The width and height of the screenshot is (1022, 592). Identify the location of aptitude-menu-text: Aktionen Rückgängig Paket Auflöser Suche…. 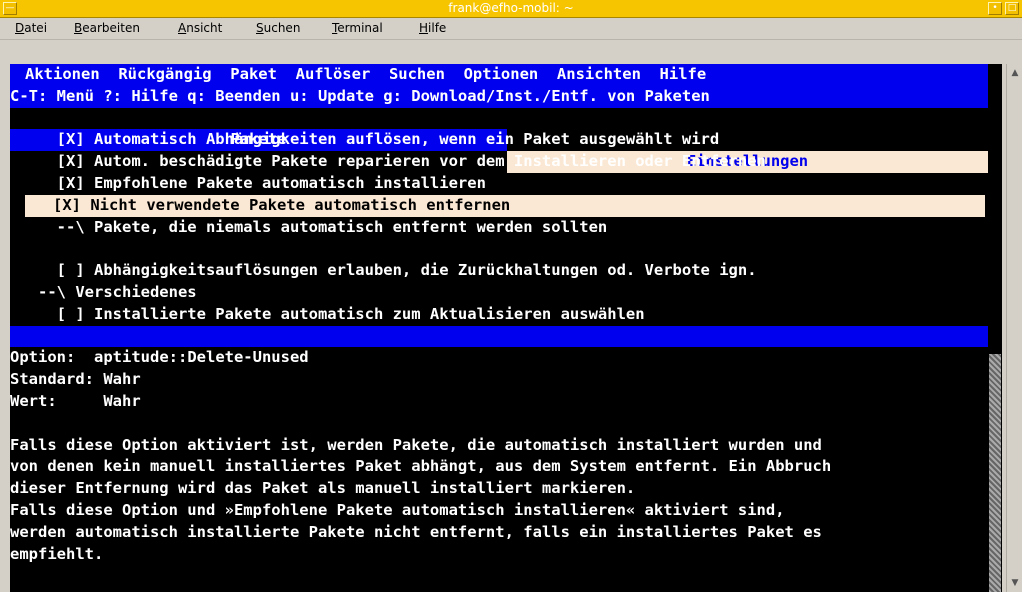
(358, 74).